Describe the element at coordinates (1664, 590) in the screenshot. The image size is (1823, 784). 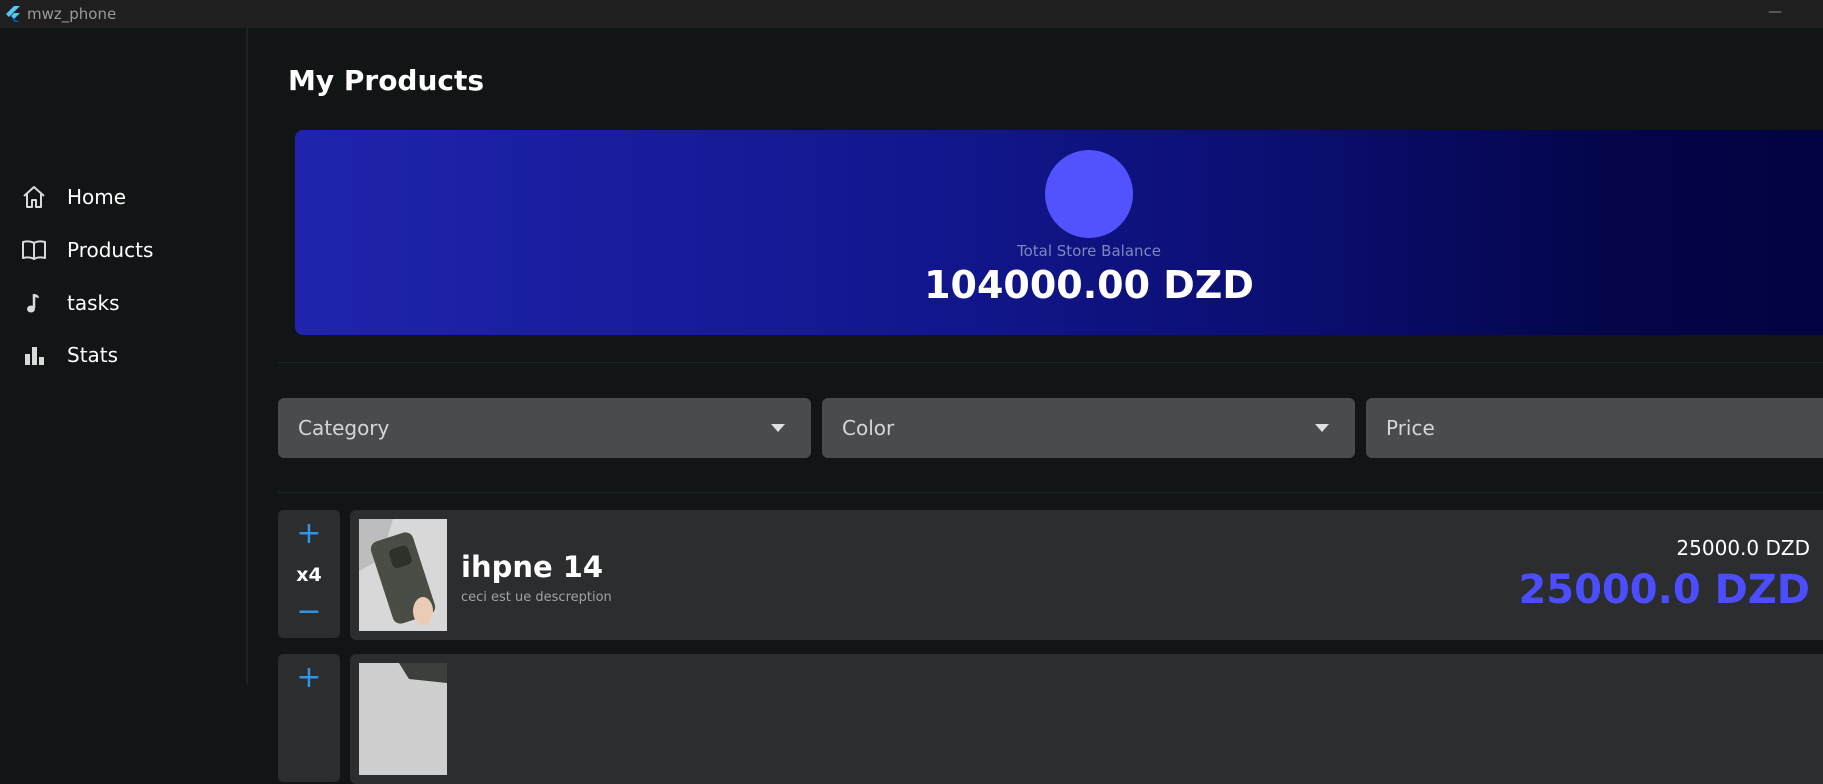
I see `total-price: 25000.0 DZD` at that location.